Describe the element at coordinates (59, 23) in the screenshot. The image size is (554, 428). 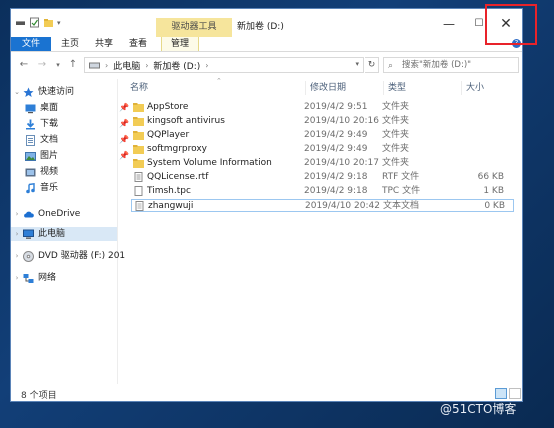
I see `customize-toolbar-icon: ▾` at that location.